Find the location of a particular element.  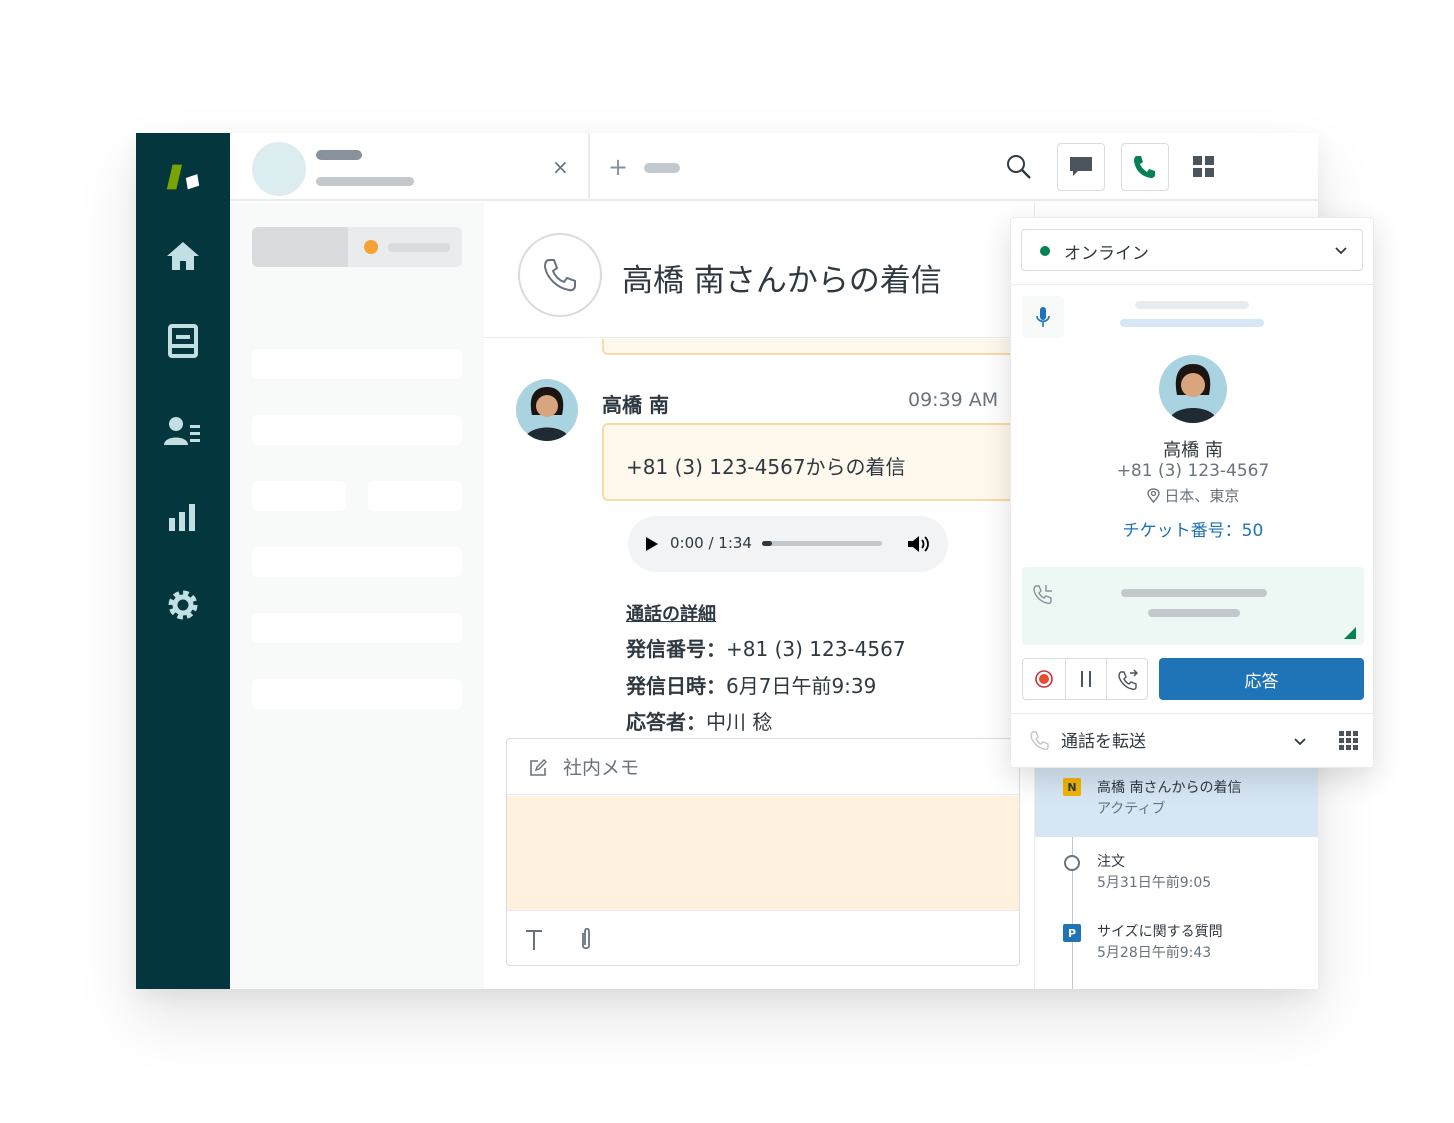

settings-icon is located at coordinates (183, 605).